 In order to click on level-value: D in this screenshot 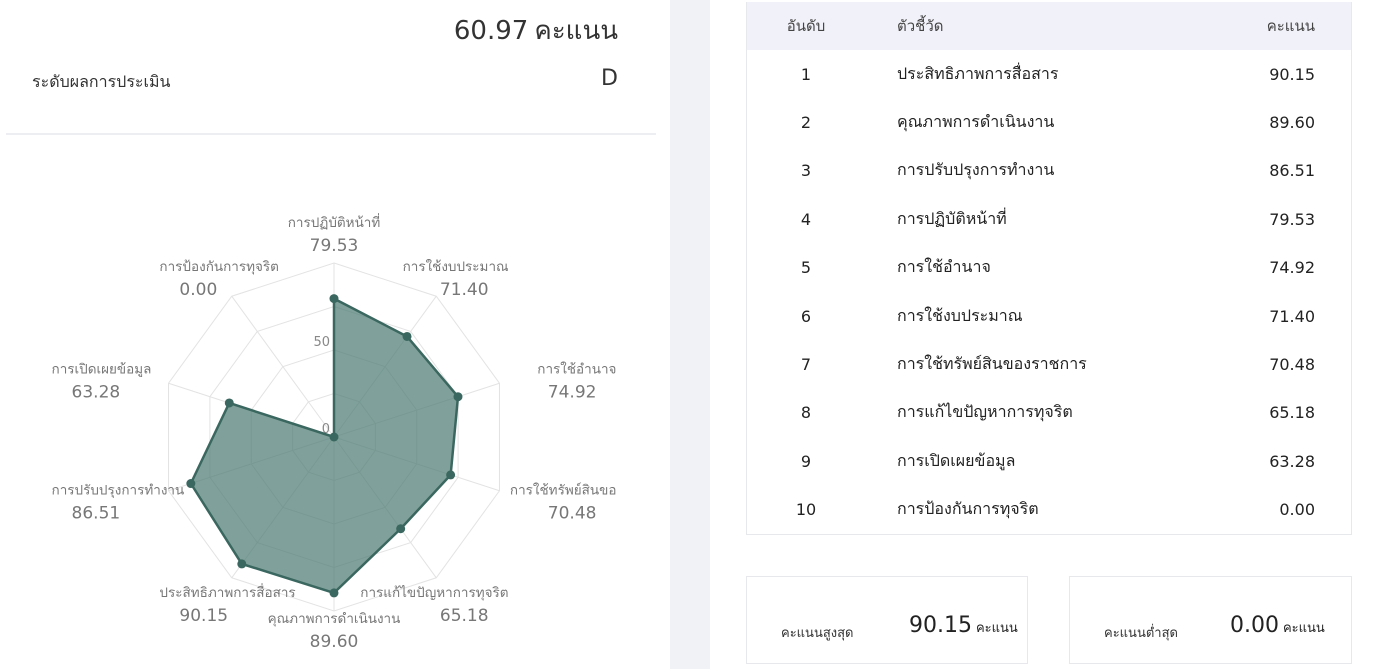, I will do `click(609, 78)`.